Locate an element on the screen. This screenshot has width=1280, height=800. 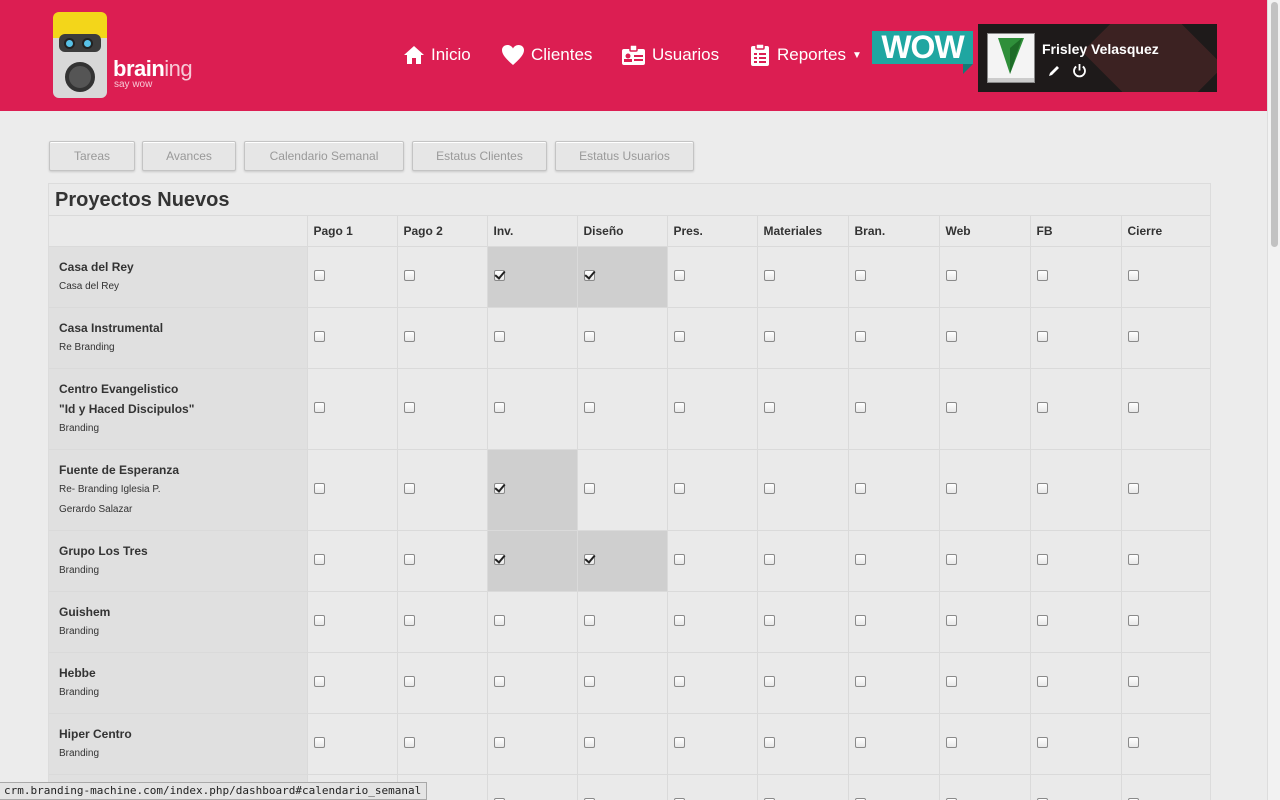
project-name-cell: Hebbe Branding is located at coordinates (178, 683).